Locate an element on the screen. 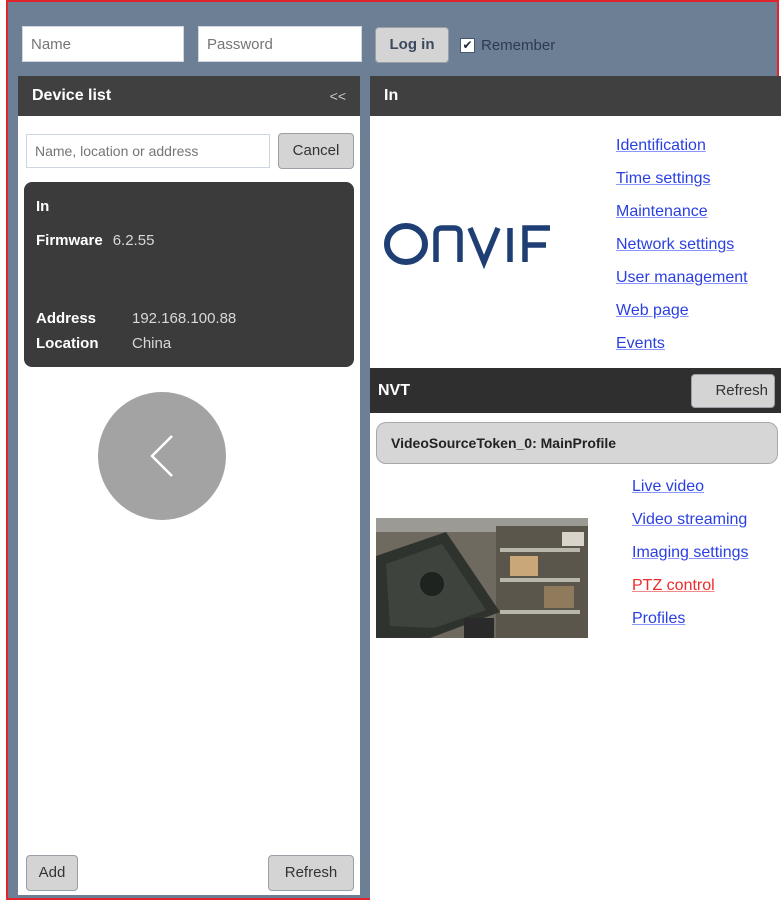 The height and width of the screenshot is (902, 781). firmware-label: Firmware is located at coordinates (69, 240).